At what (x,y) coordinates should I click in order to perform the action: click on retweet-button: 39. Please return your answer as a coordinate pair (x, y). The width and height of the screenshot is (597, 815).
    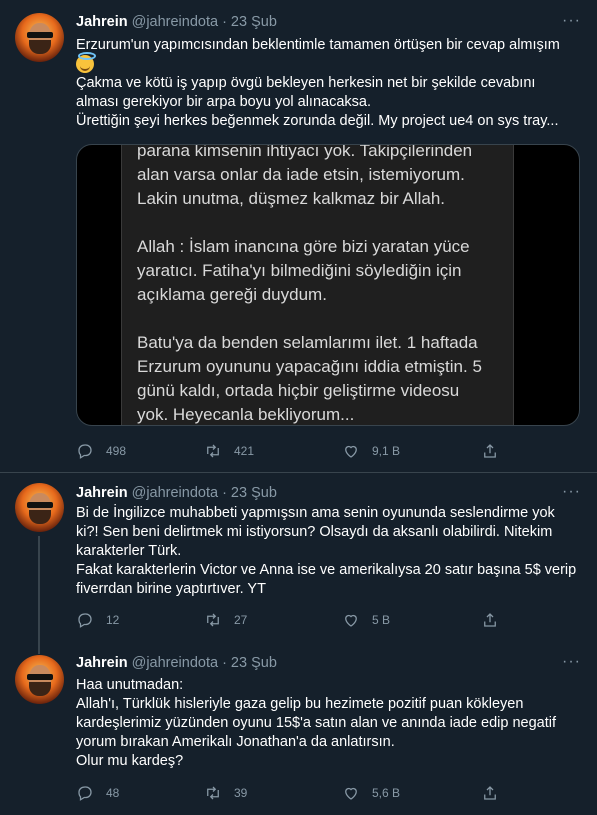
    Looking at the image, I should click on (225, 793).